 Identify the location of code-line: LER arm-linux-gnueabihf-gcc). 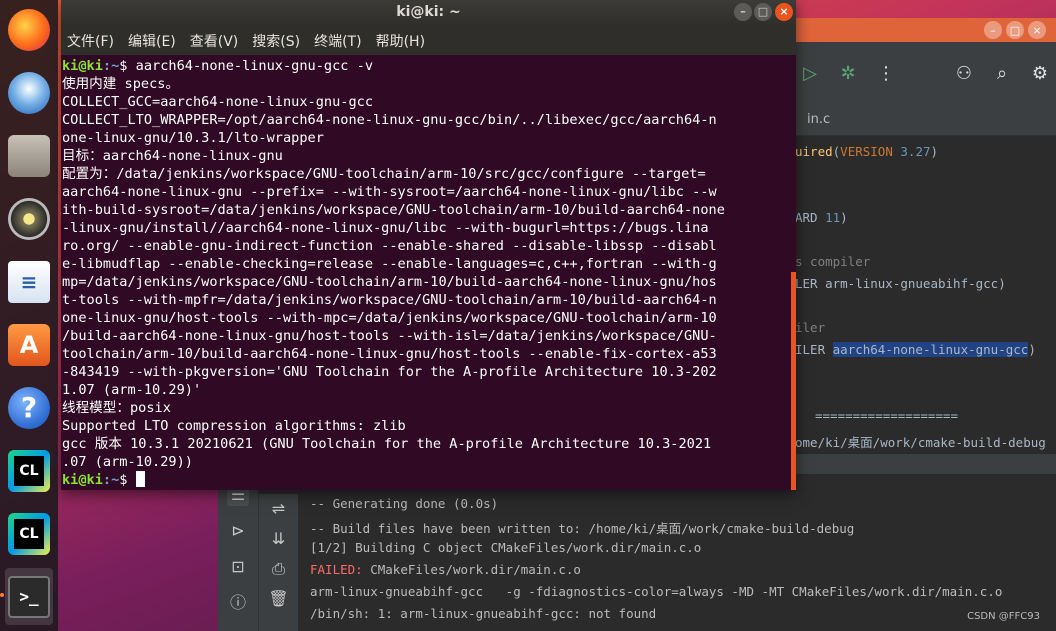
(900, 283).